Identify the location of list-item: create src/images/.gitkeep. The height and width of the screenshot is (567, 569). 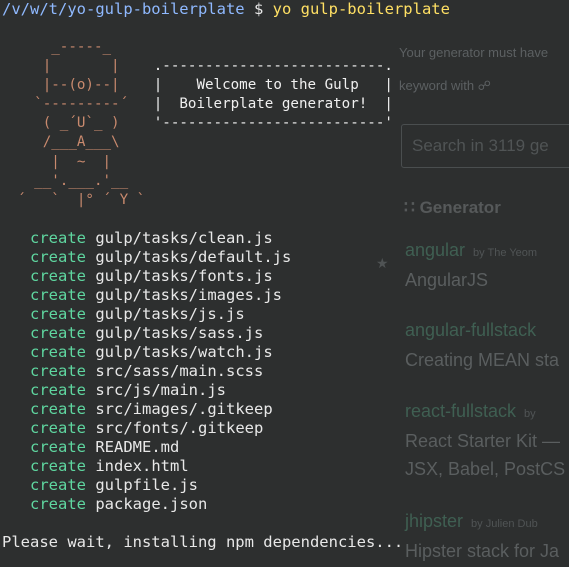
(151, 409).